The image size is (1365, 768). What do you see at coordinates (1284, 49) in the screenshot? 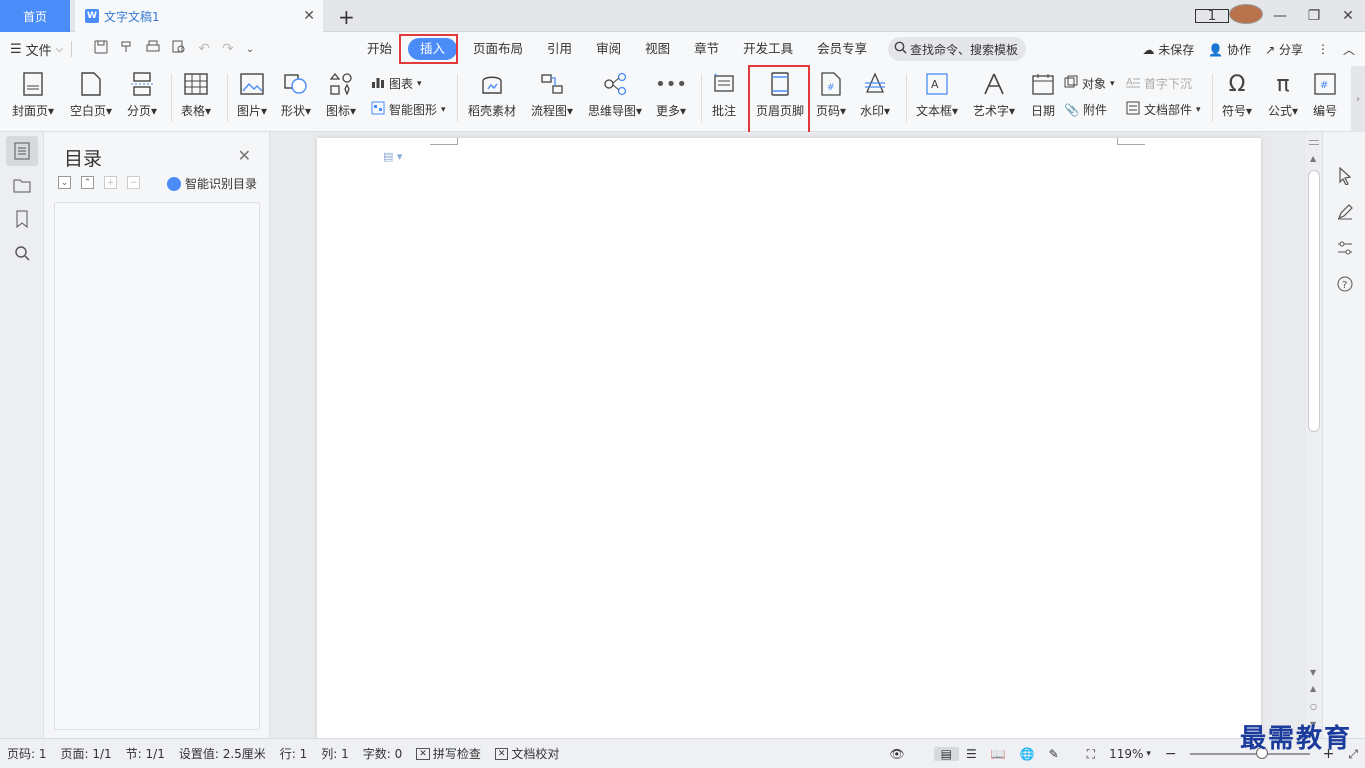
I see `share-button: ↗ 分享` at bounding box center [1284, 49].